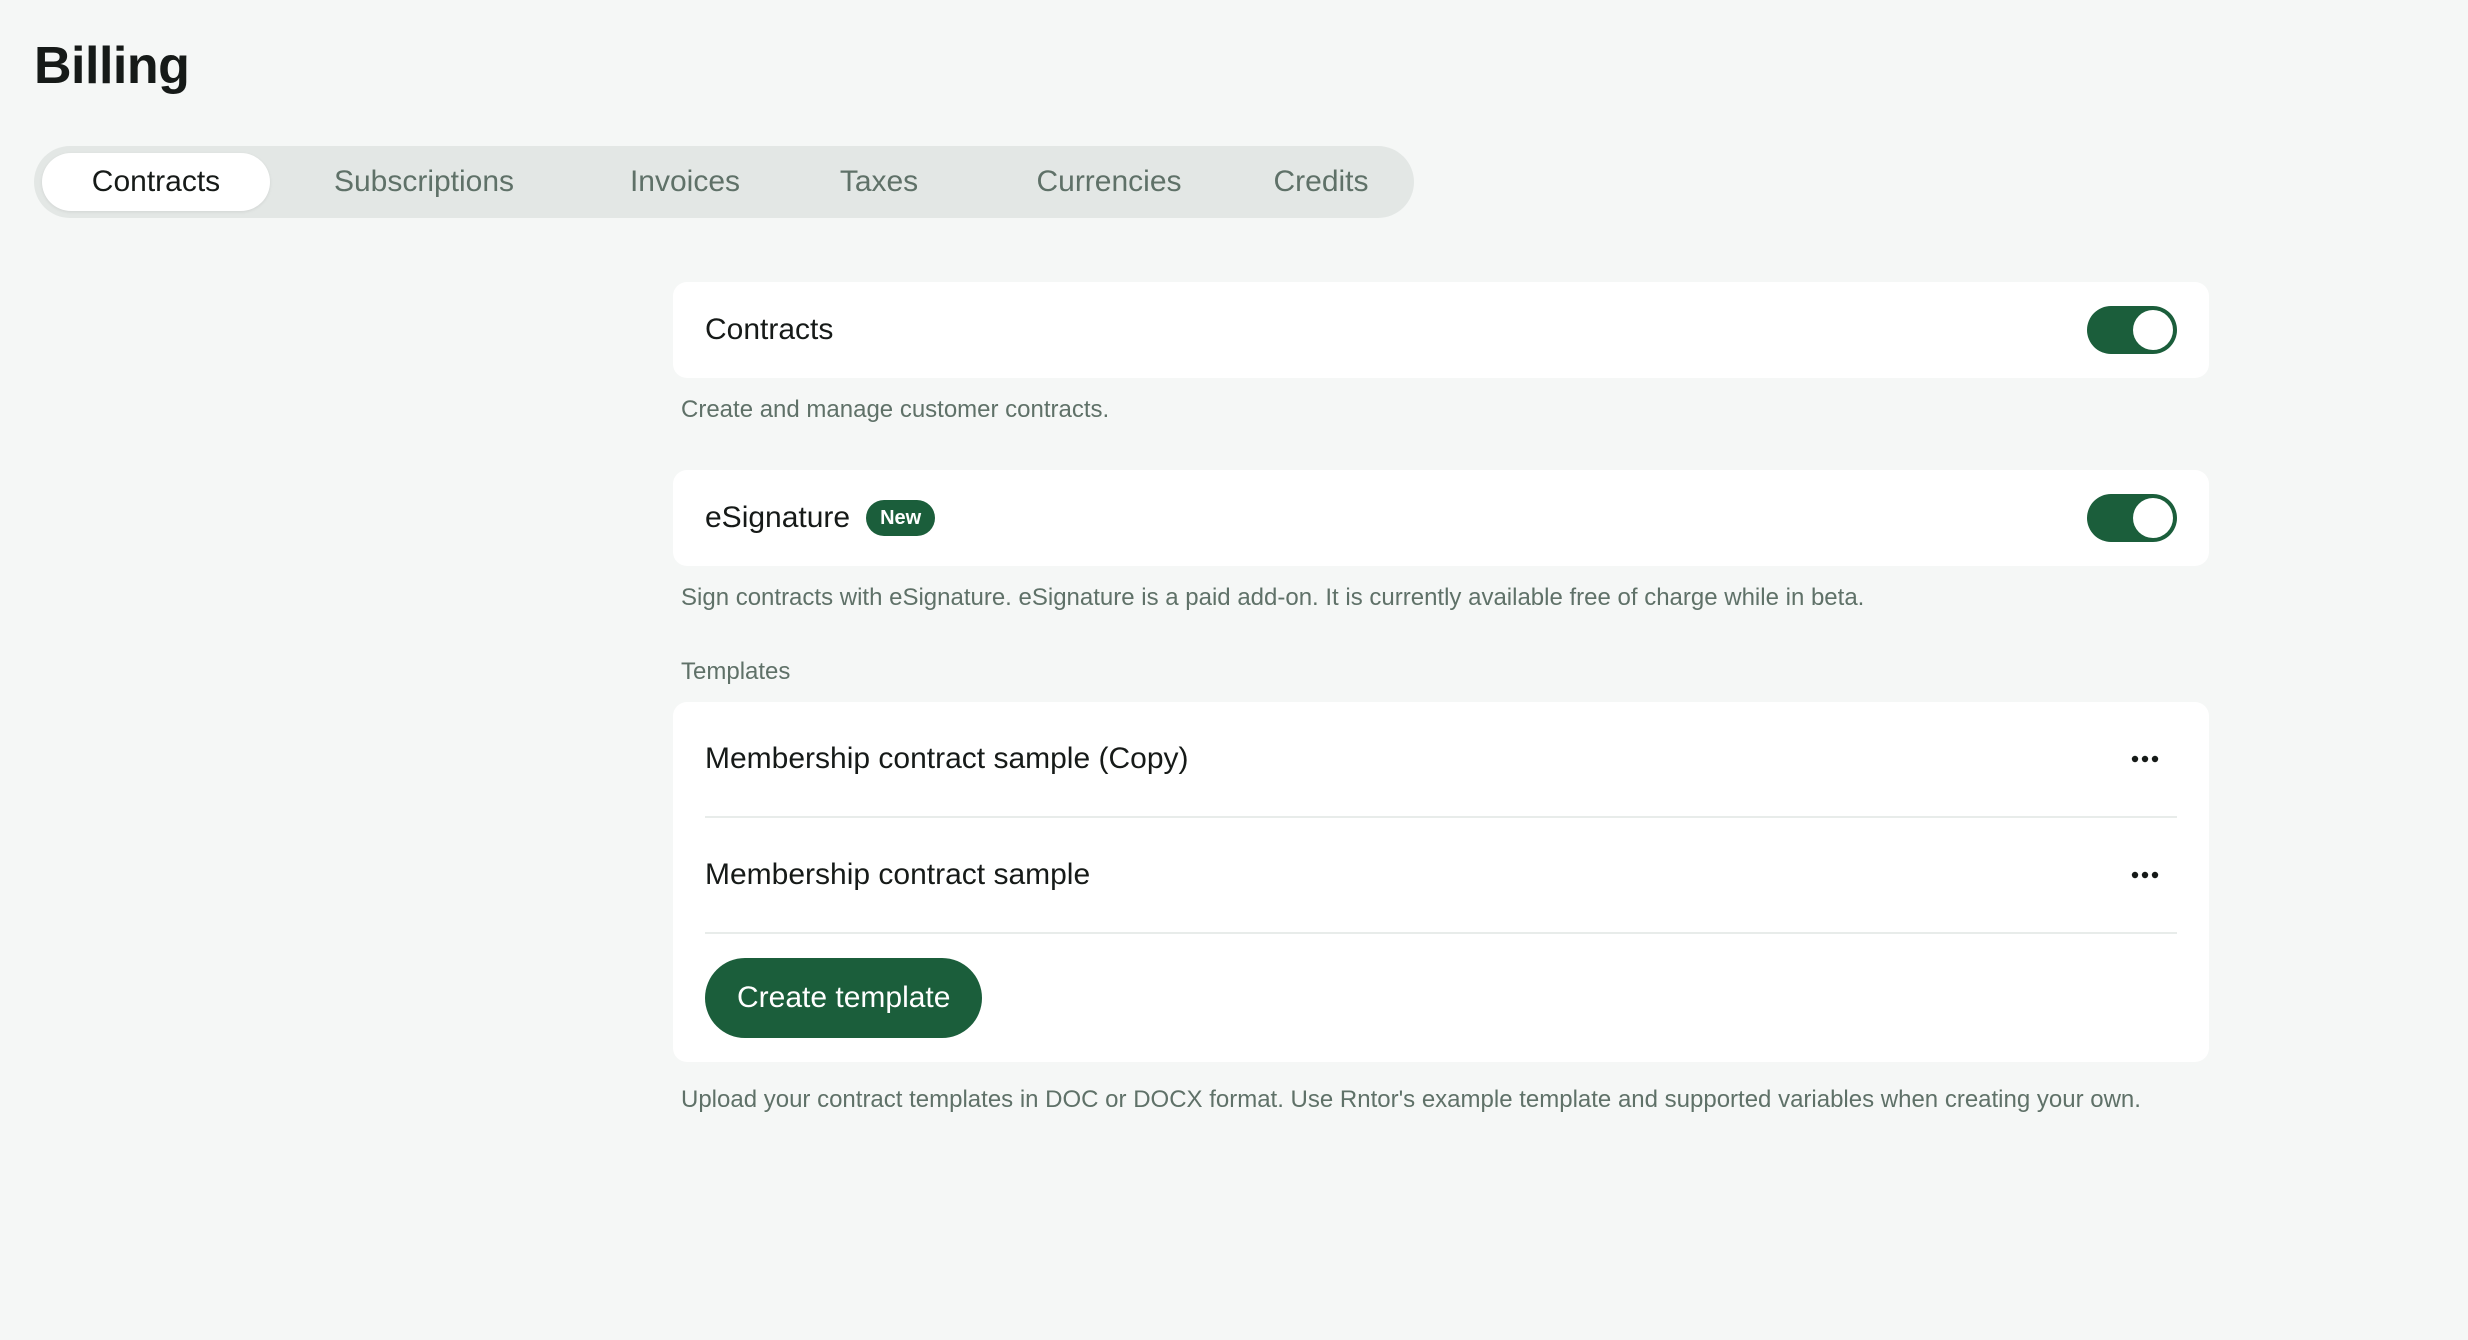 This screenshot has width=2468, height=1340. Describe the element at coordinates (156, 182) in the screenshot. I see `tab-contracts: Contracts` at that location.